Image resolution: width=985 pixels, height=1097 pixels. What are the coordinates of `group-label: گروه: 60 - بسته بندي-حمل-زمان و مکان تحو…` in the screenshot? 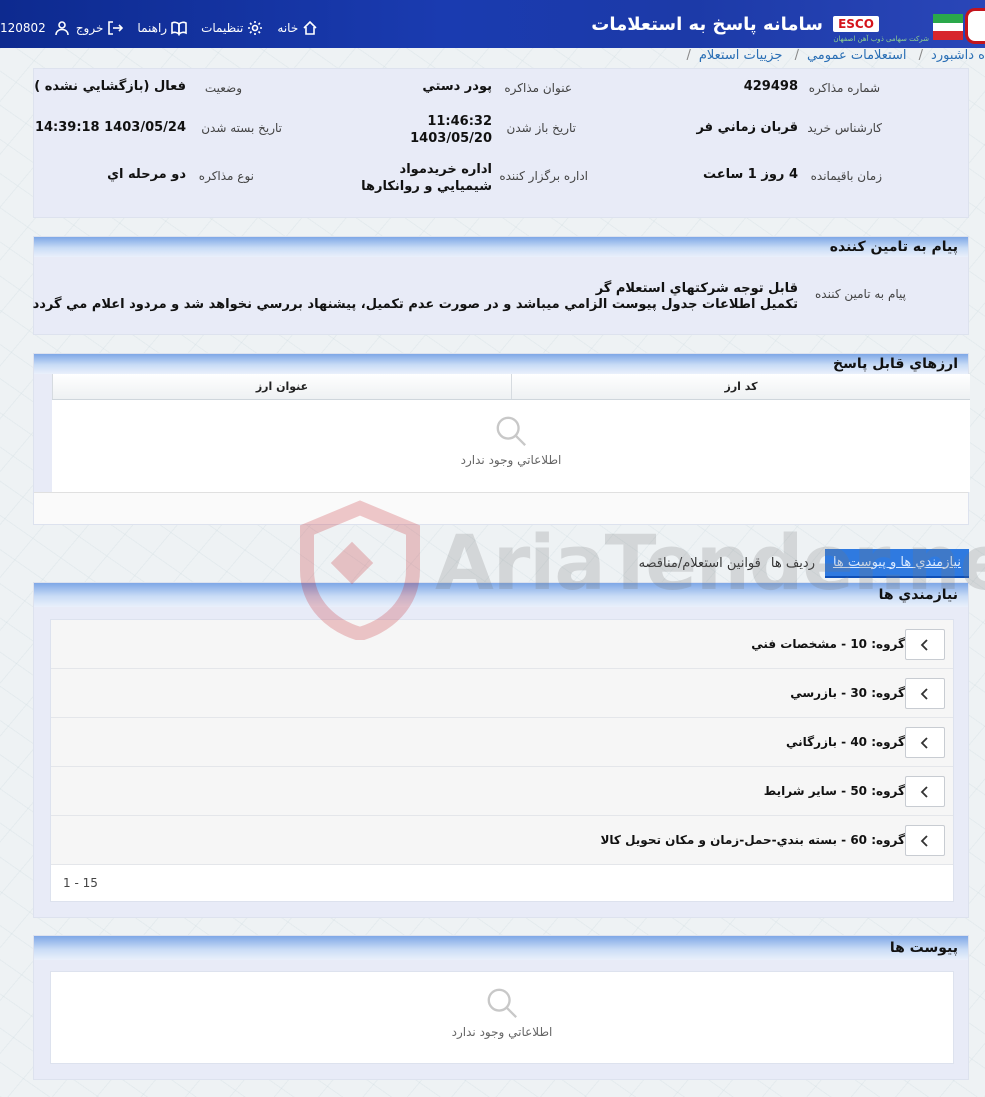 It's located at (752, 840).